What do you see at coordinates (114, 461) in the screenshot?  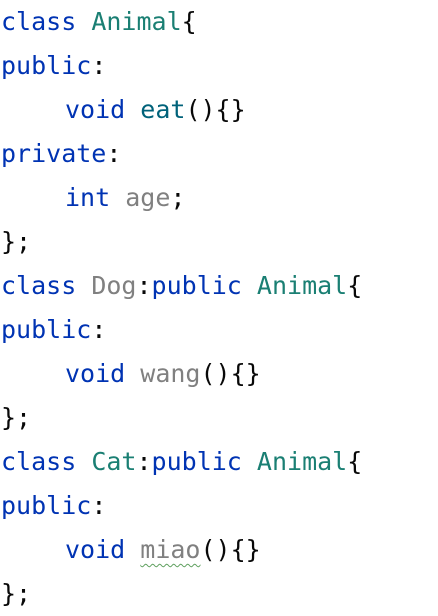 I see `class-name-cat: Cat` at bounding box center [114, 461].